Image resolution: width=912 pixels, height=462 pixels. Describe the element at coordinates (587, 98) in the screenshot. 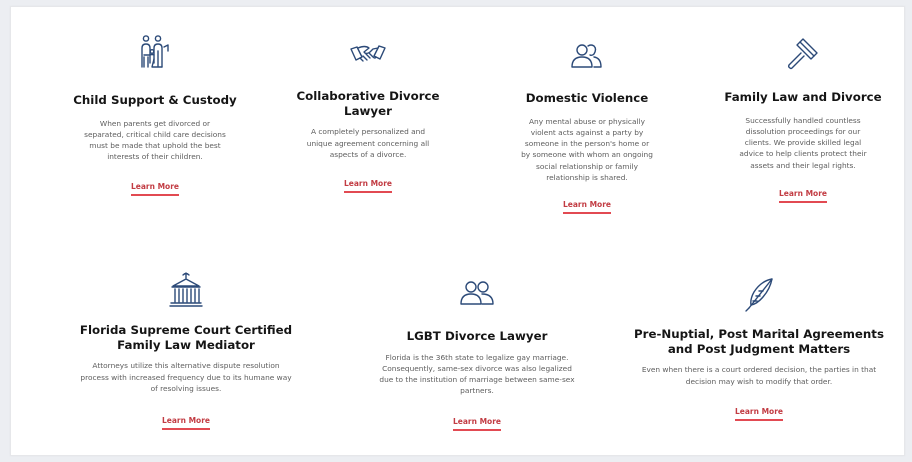

I see `service-title: Domestic Violence` at that location.